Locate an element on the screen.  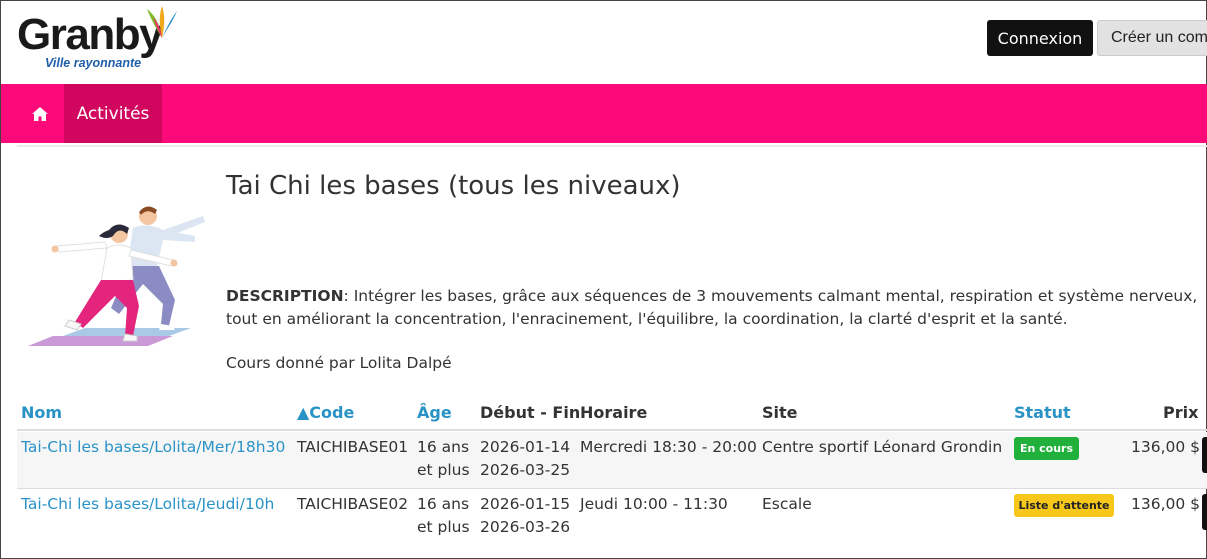
table-header-divider is located at coordinates (612, 430).